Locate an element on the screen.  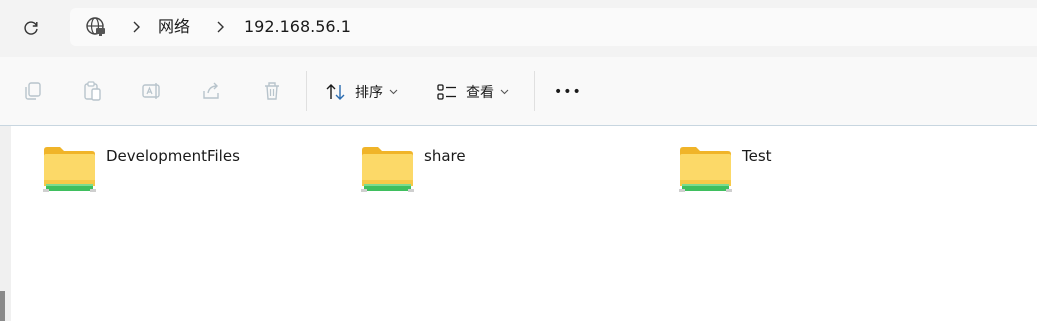
copy-button is located at coordinates (33, 91).